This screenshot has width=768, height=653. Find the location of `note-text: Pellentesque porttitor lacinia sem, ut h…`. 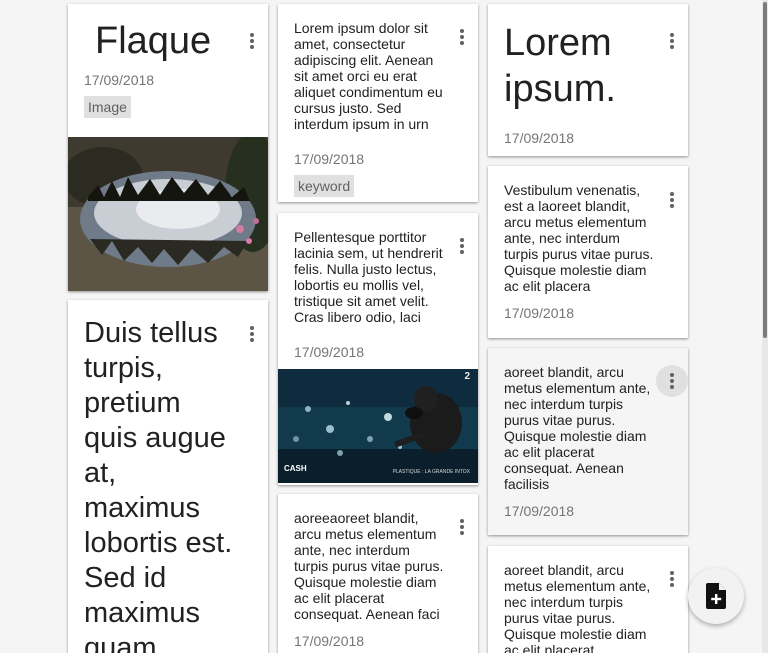

note-text: Pellentesque porttitor lacinia sem, ut h… is located at coordinates (368, 277).